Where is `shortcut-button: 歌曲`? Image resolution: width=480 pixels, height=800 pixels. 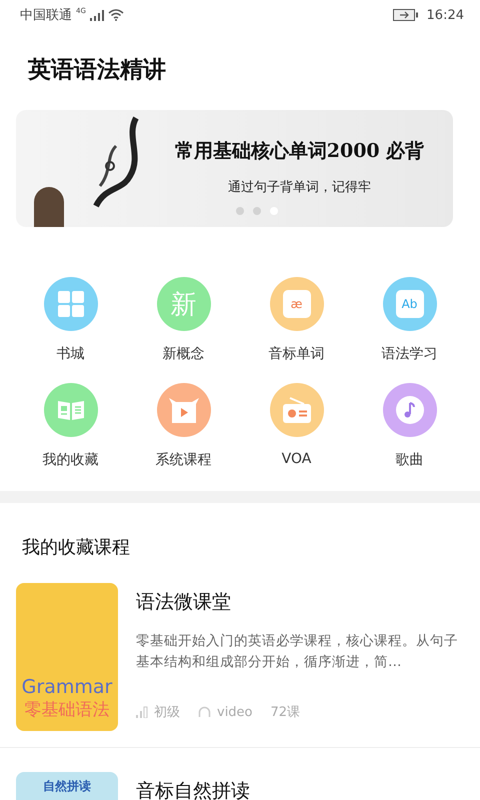
shortcut-button: 歌曲 is located at coordinates (409, 426).